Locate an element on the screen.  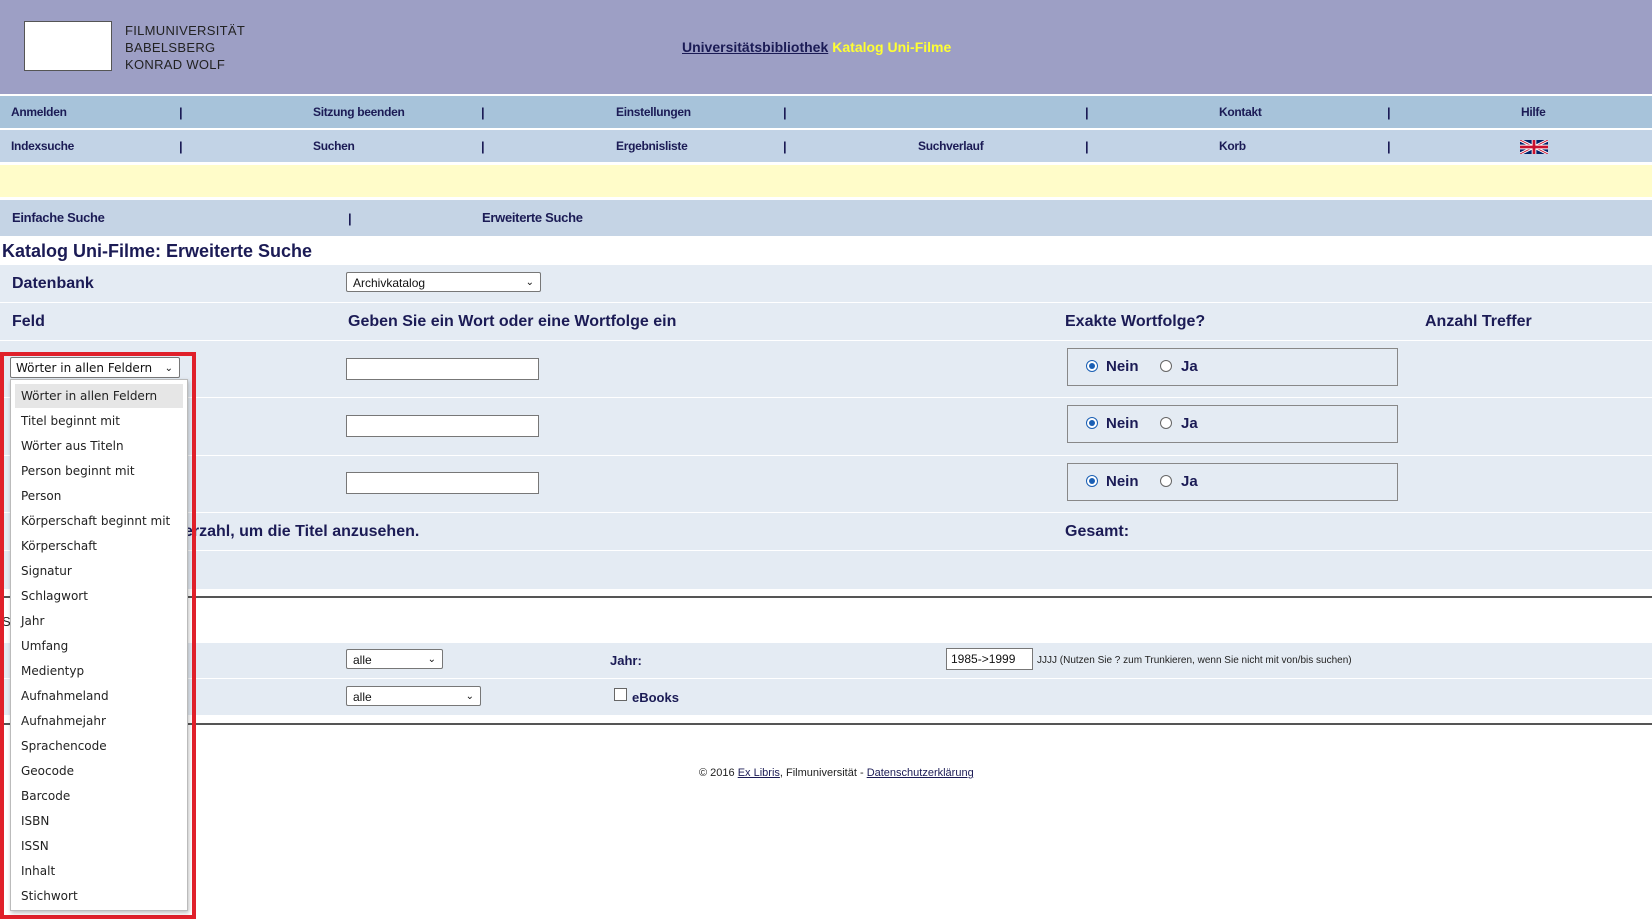
university-logo is located at coordinates (68, 46).